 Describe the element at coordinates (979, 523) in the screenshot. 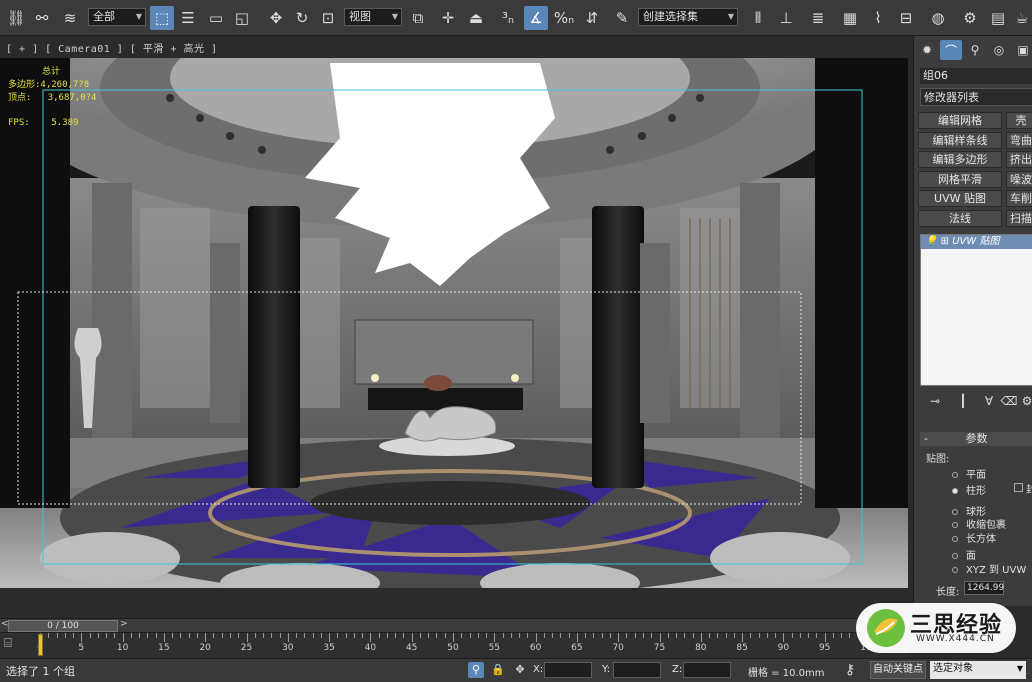

I see `mapping-radio-option: 收缩包裹` at that location.